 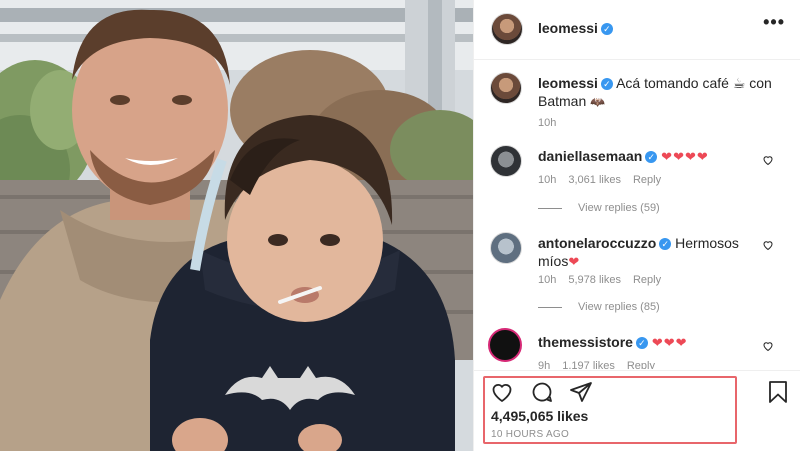 What do you see at coordinates (568, 83) in the screenshot?
I see `caption-username: leomessi` at bounding box center [568, 83].